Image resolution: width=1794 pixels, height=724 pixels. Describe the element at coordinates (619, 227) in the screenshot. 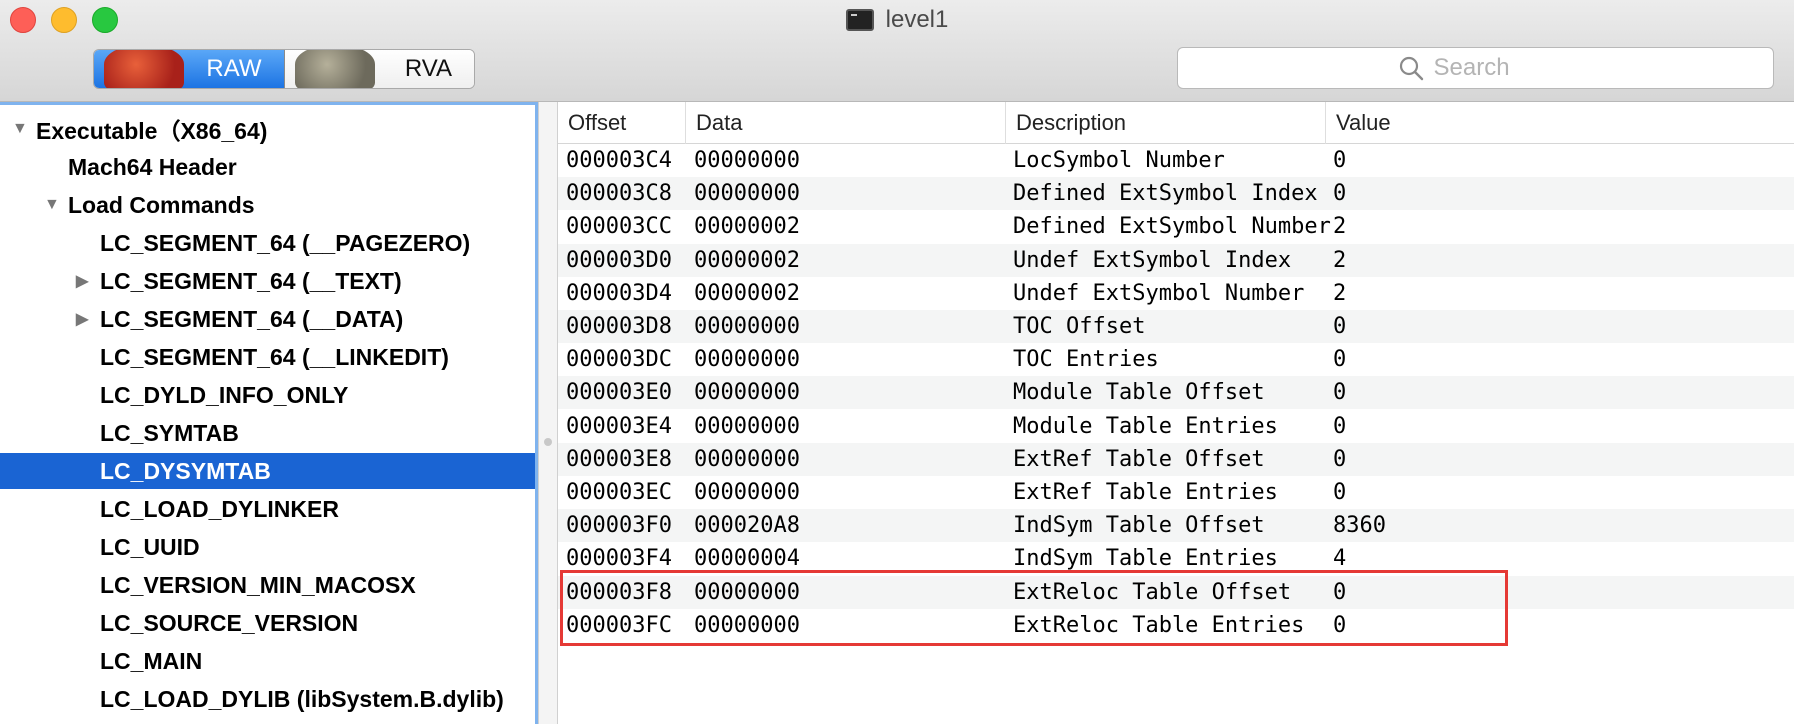

I see `cell-offset: 000003CC` at that location.